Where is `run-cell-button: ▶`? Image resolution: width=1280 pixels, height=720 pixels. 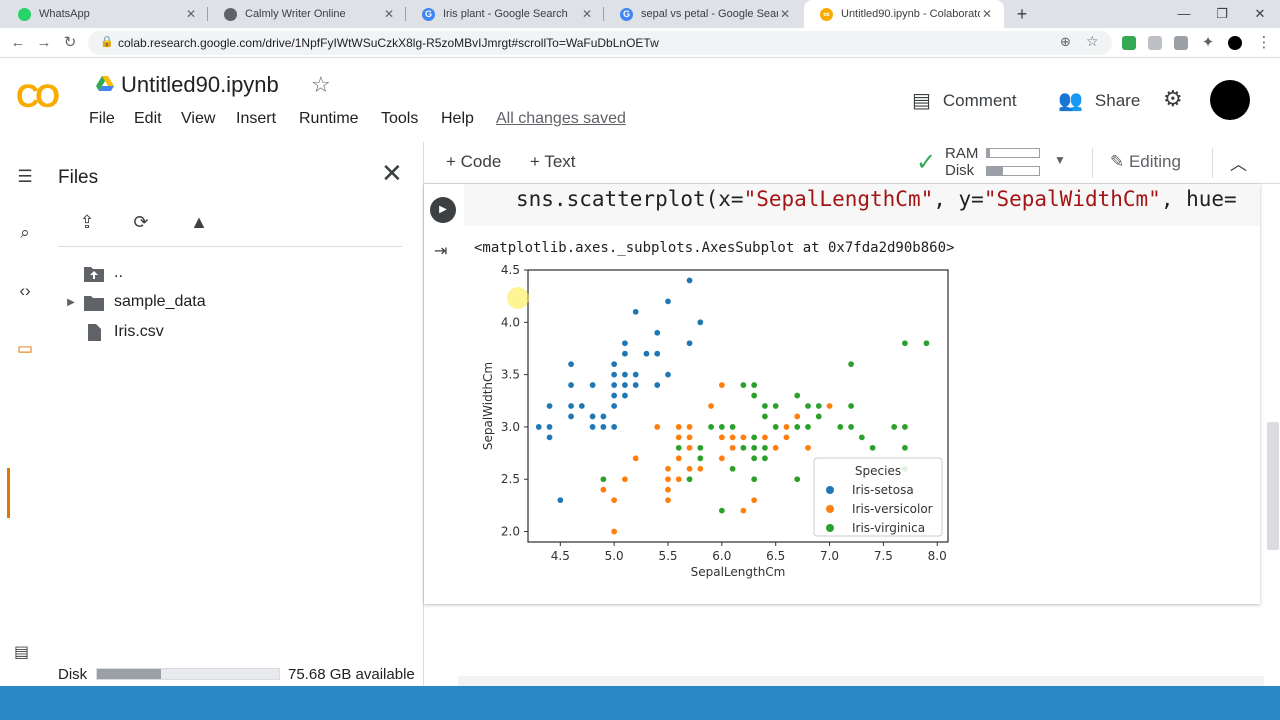
run-cell-button: ▶ is located at coordinates (443, 210).